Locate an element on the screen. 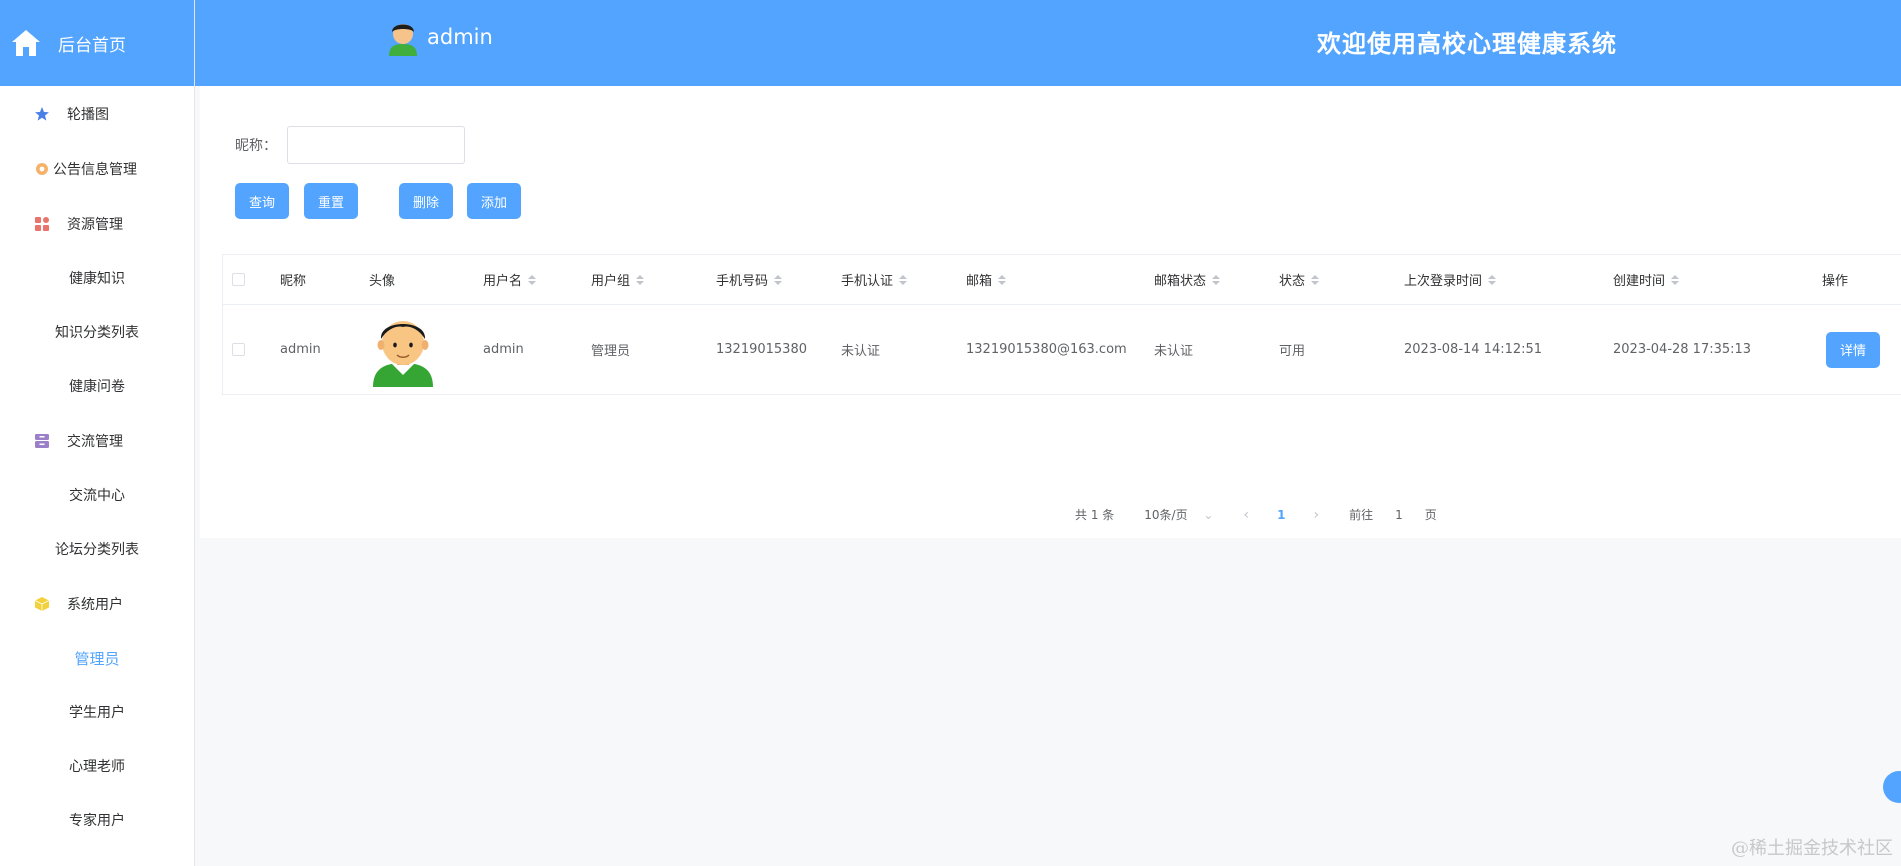 Image resolution: width=1901 pixels, height=866 pixels. chevron-down-icon: ⌄ is located at coordinates (1208, 515).